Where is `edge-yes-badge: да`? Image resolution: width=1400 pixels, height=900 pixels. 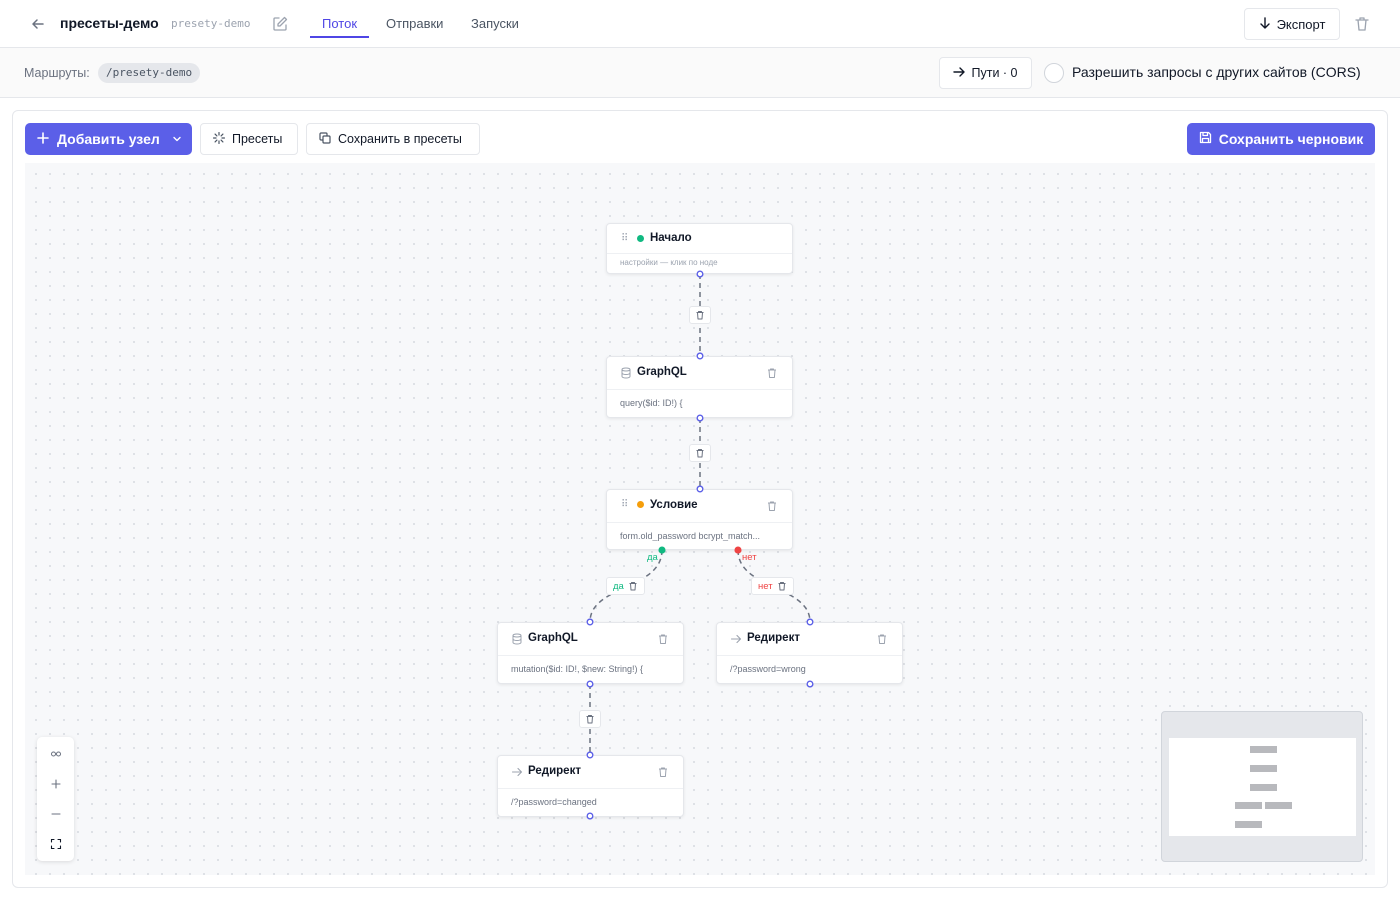 edge-yes-badge: да is located at coordinates (625, 586).